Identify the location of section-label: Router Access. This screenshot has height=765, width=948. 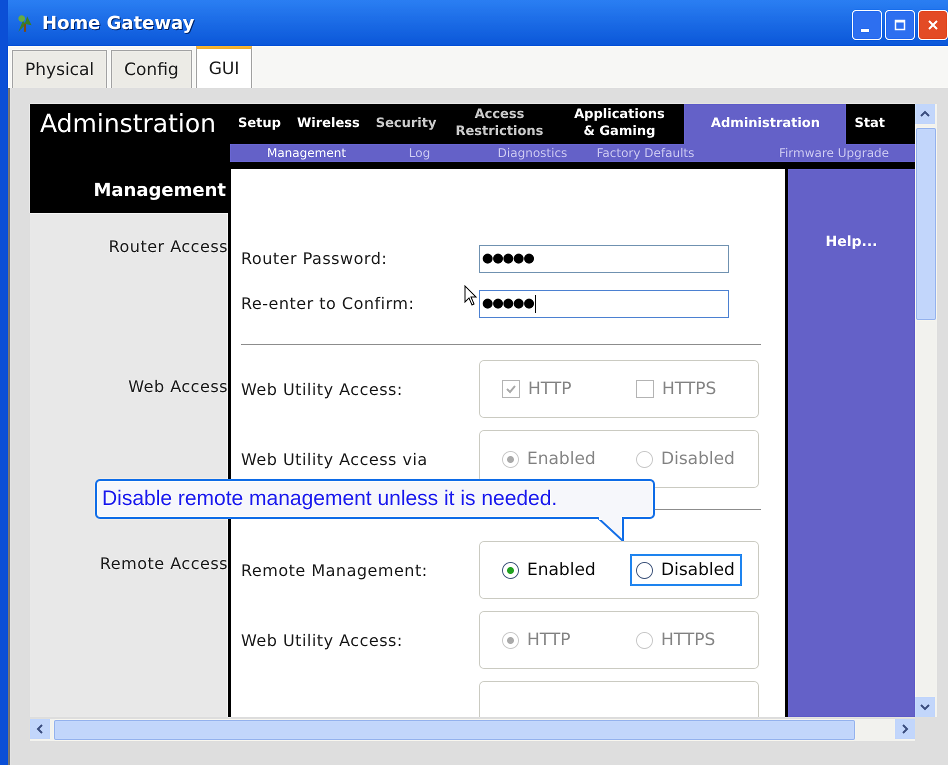
(168, 246).